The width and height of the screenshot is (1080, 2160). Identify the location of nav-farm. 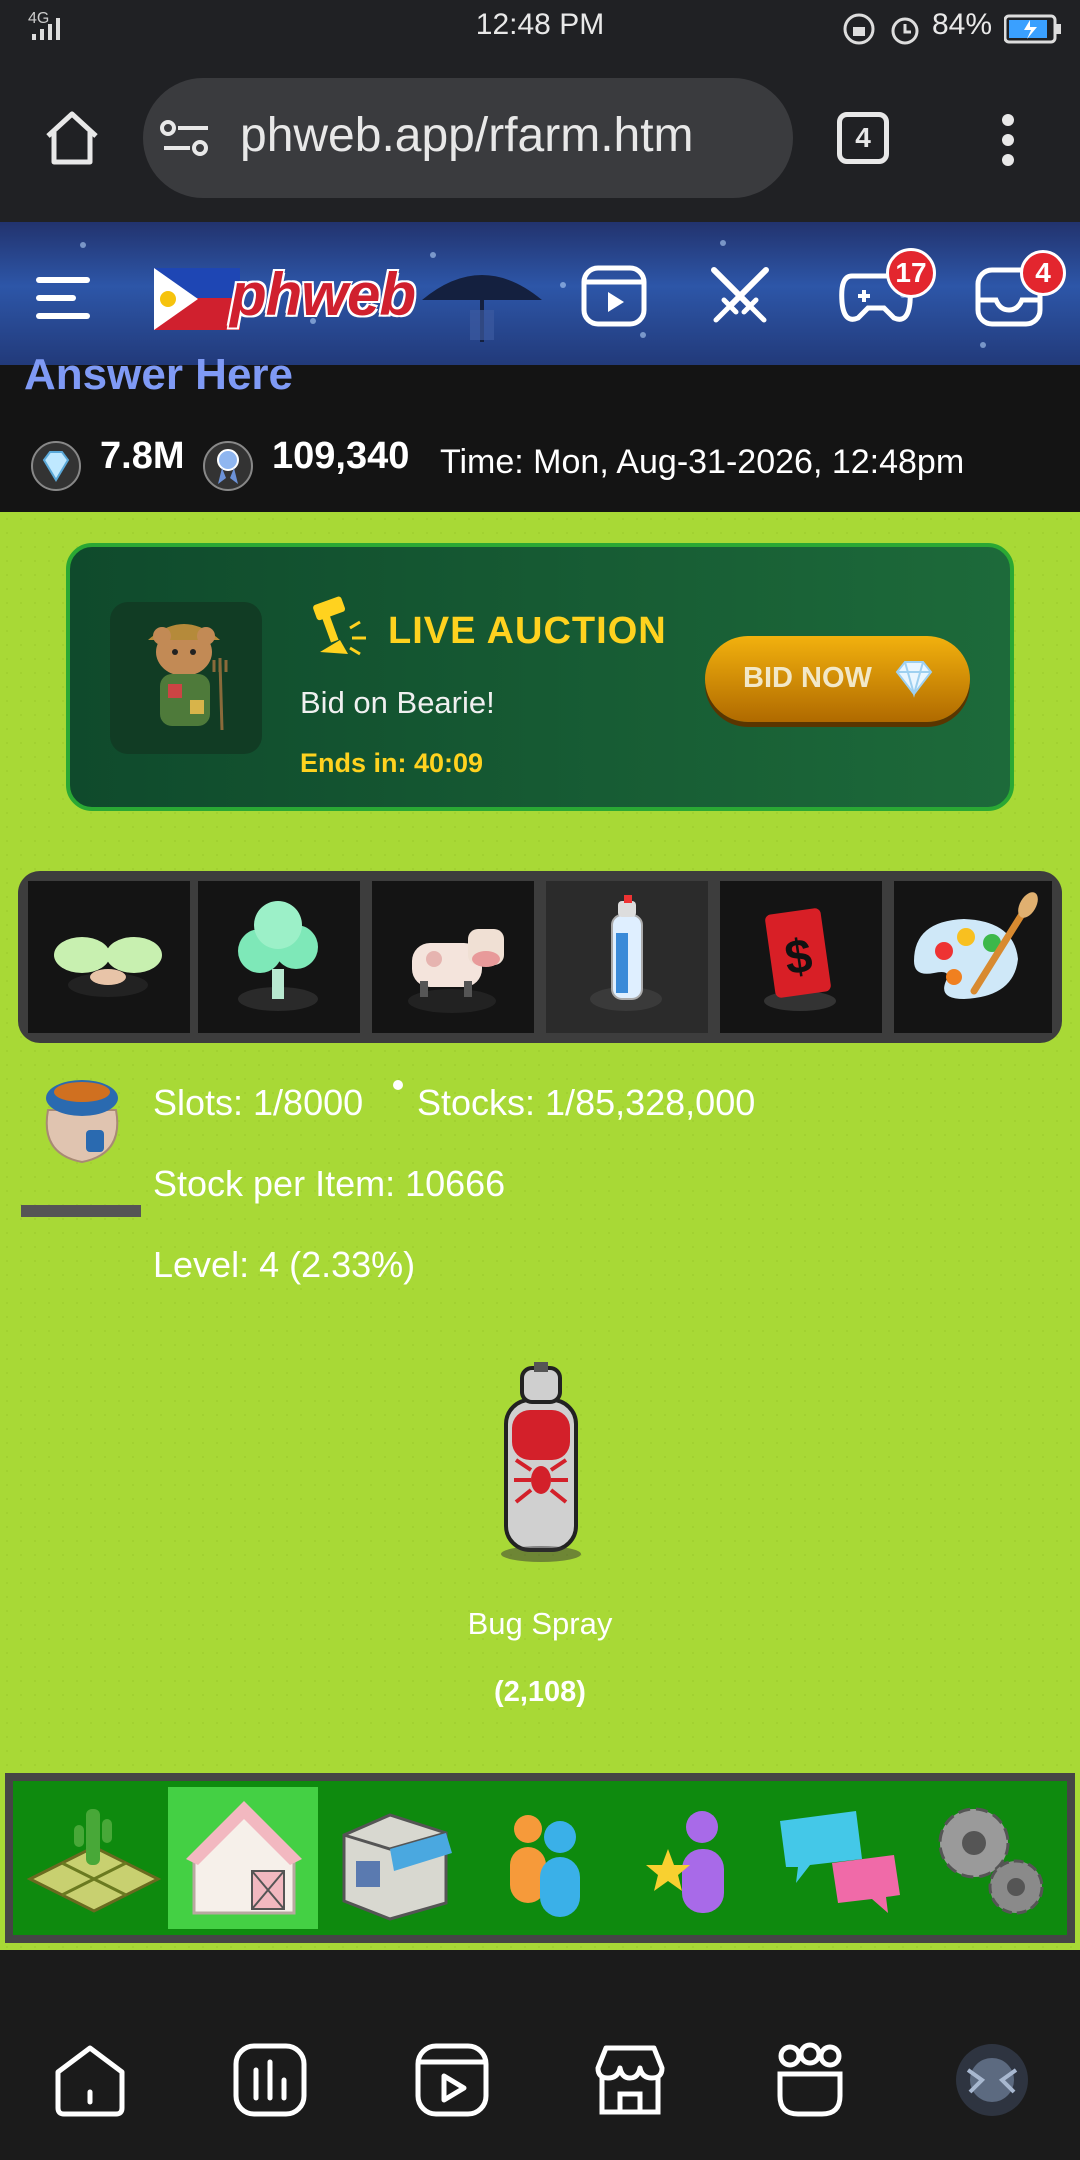
(94, 1858).